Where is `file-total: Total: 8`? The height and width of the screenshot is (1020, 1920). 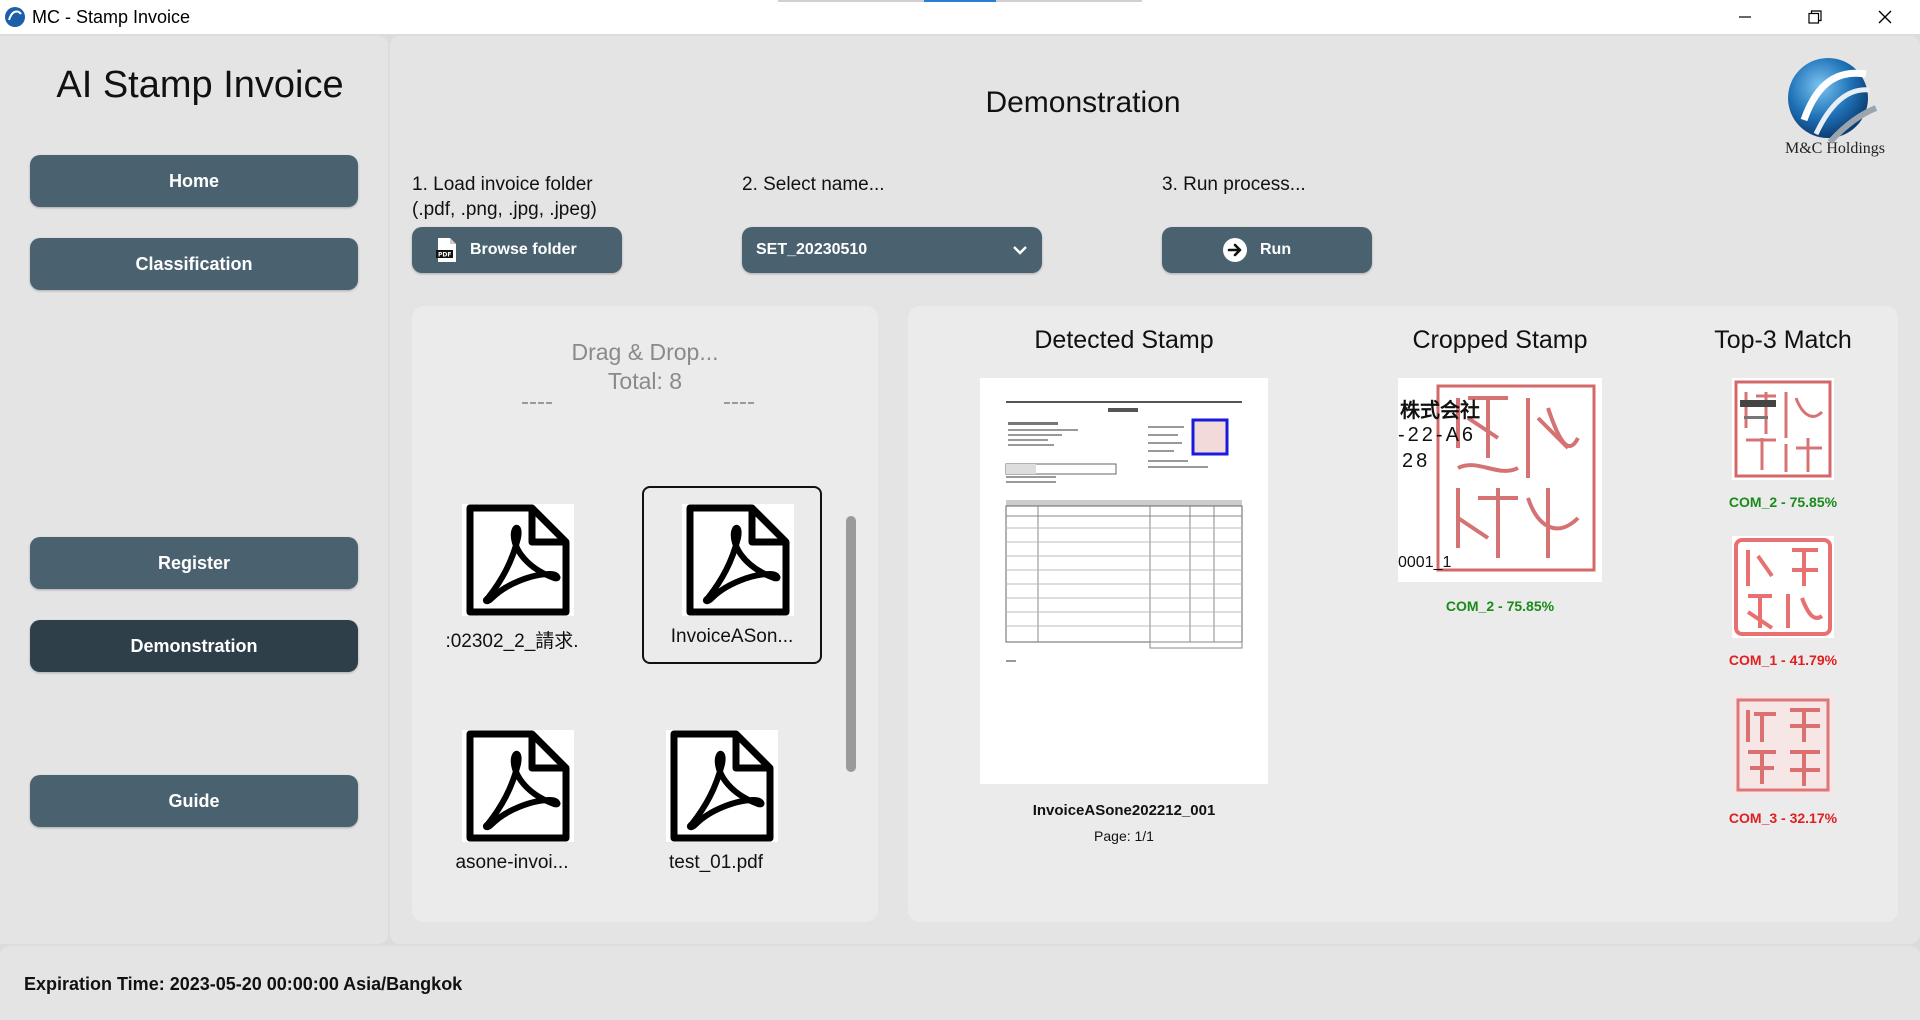 file-total: Total: 8 is located at coordinates (645, 381).